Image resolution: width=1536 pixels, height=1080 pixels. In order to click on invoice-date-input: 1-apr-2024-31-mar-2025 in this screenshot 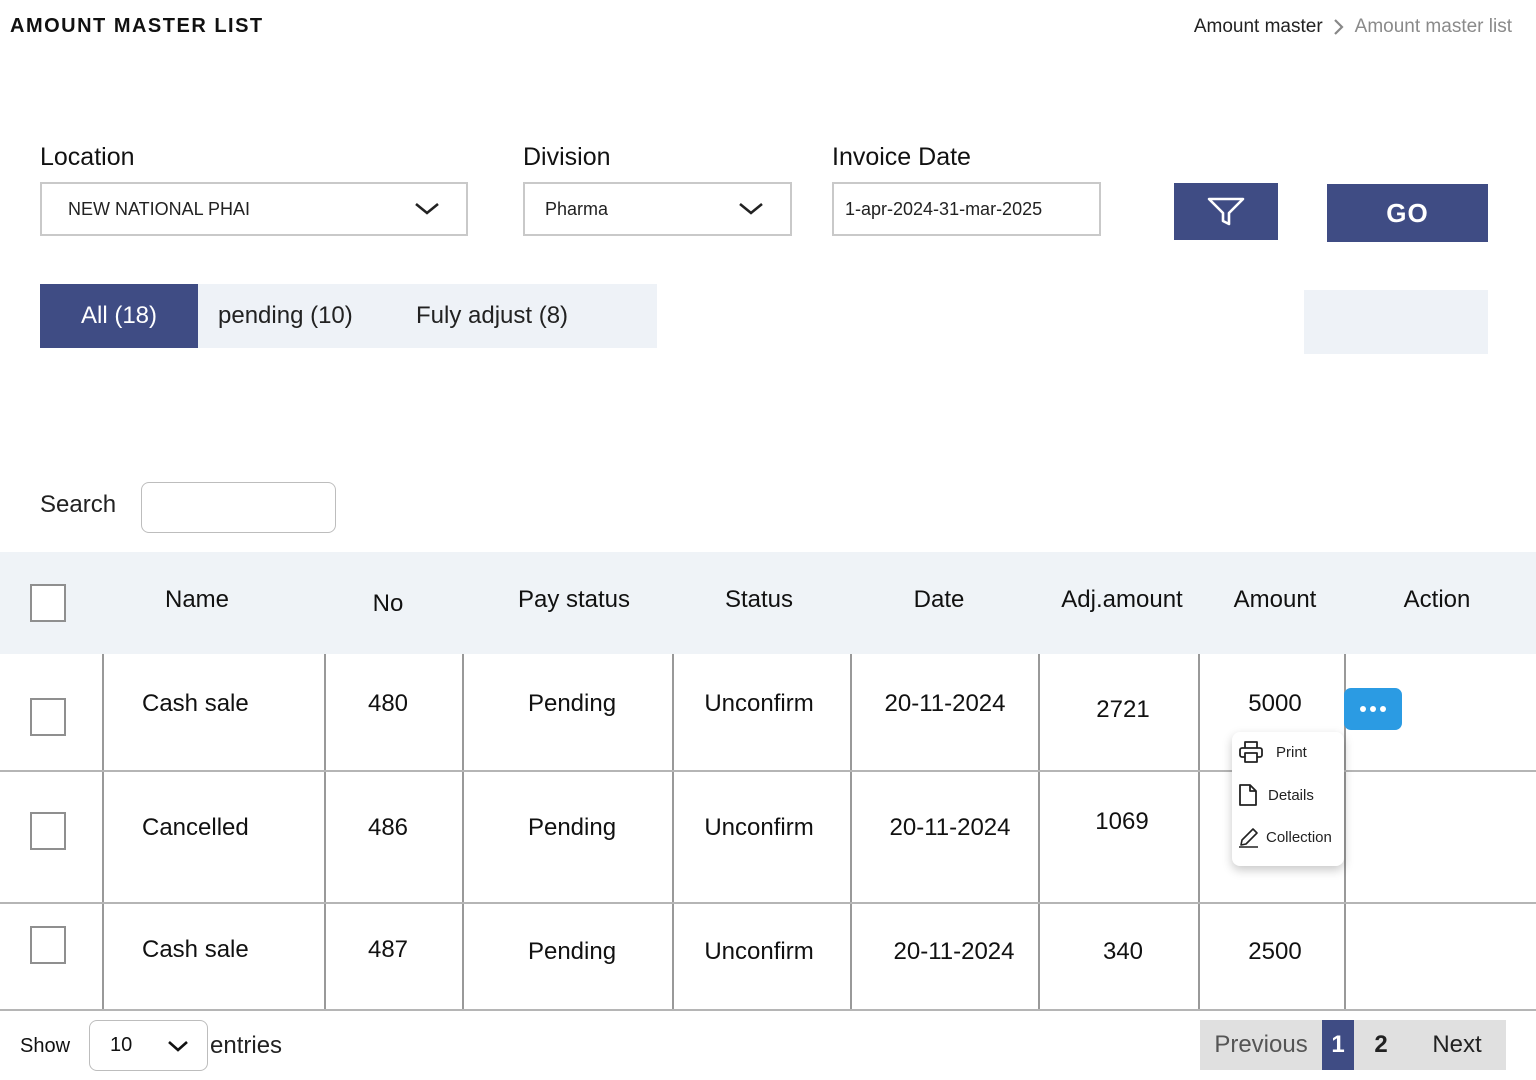, I will do `click(966, 209)`.